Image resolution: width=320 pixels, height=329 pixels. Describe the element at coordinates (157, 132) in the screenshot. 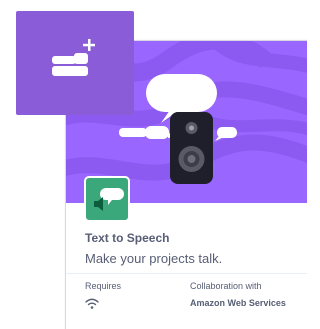

I see `speech-bubble-left` at that location.